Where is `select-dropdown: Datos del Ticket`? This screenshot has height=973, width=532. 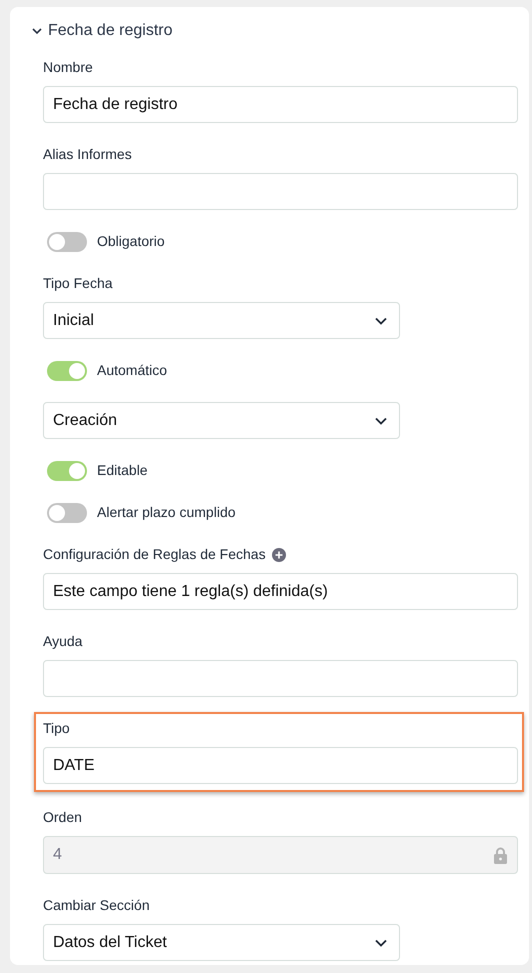
select-dropdown: Datos del Ticket is located at coordinates (221, 942).